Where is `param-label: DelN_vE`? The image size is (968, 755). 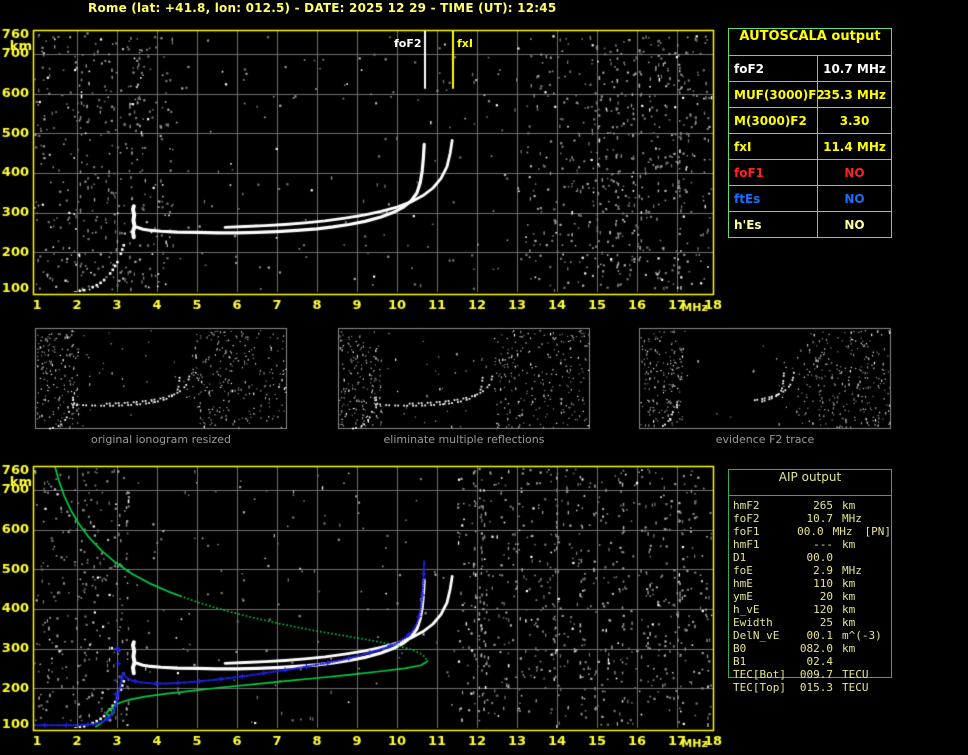 param-label: DelN_vE is located at coordinates (756, 635).